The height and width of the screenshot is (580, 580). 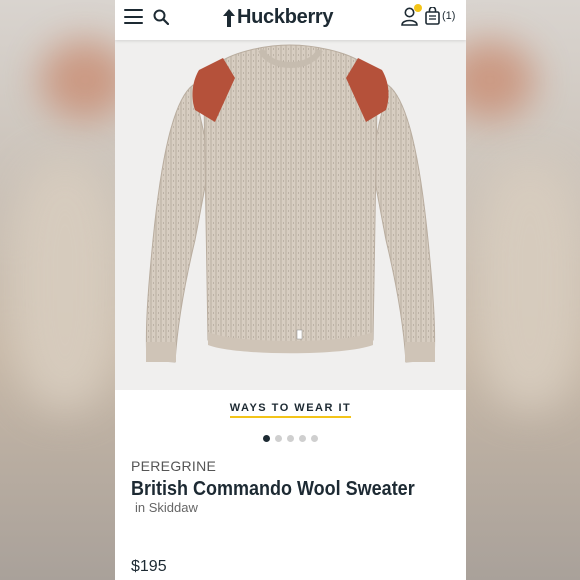 I want to click on cart-button: (1), so click(x=440, y=16).